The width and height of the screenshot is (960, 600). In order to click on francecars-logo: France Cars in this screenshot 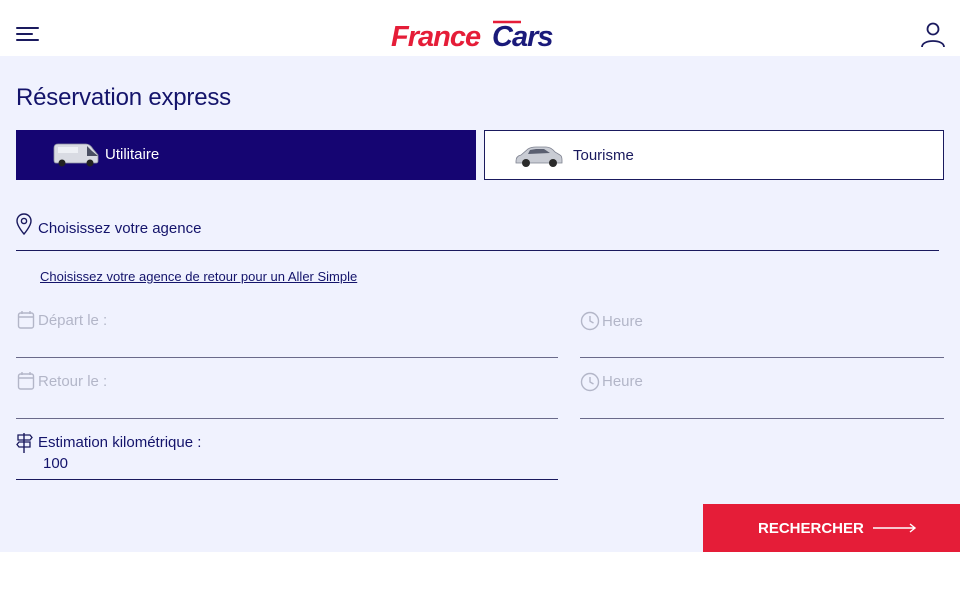, I will do `click(481, 34)`.